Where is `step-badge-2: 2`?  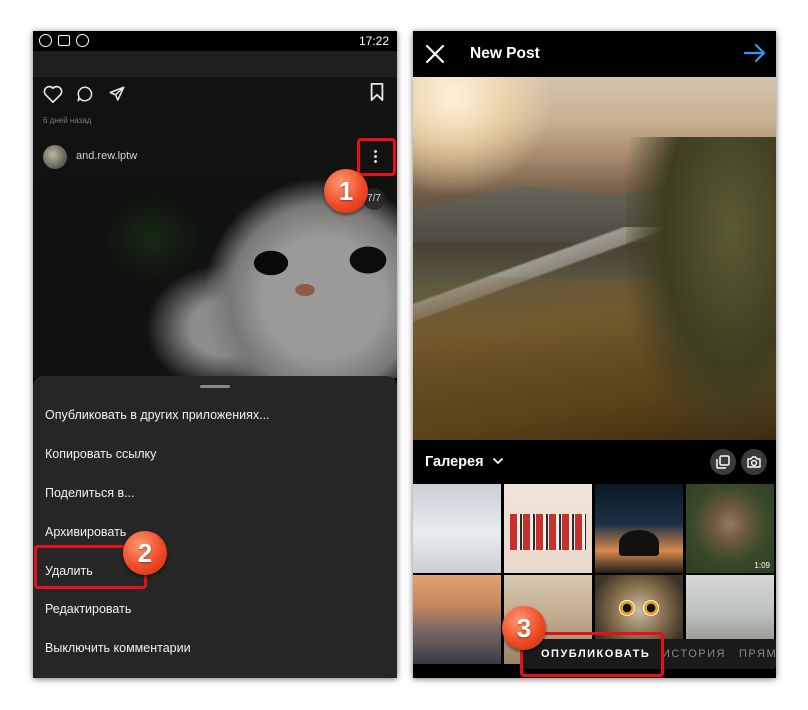
step-badge-2: 2 is located at coordinates (145, 553).